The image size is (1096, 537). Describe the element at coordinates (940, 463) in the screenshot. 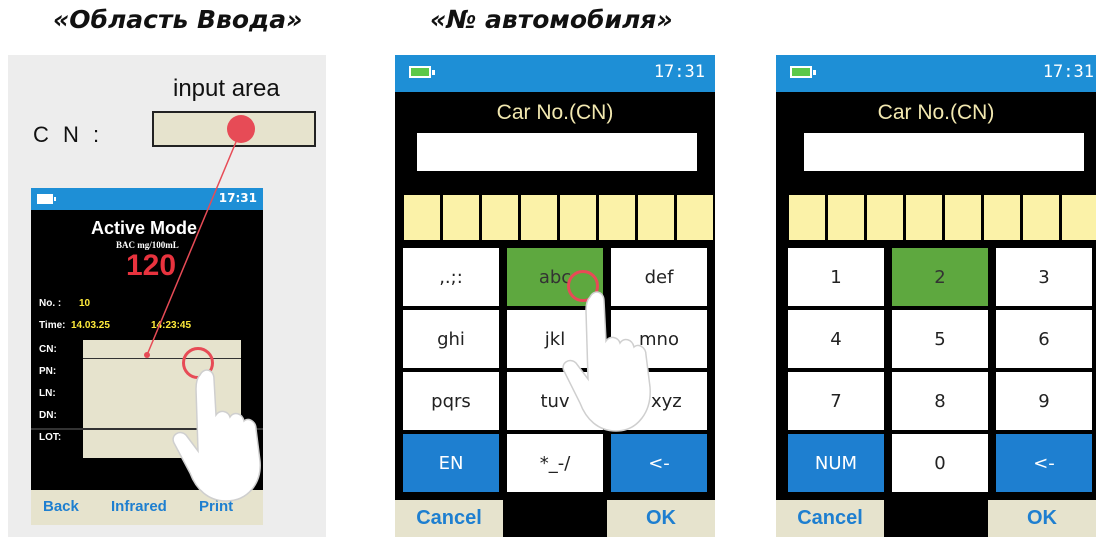

I see `key-0: 0` at that location.